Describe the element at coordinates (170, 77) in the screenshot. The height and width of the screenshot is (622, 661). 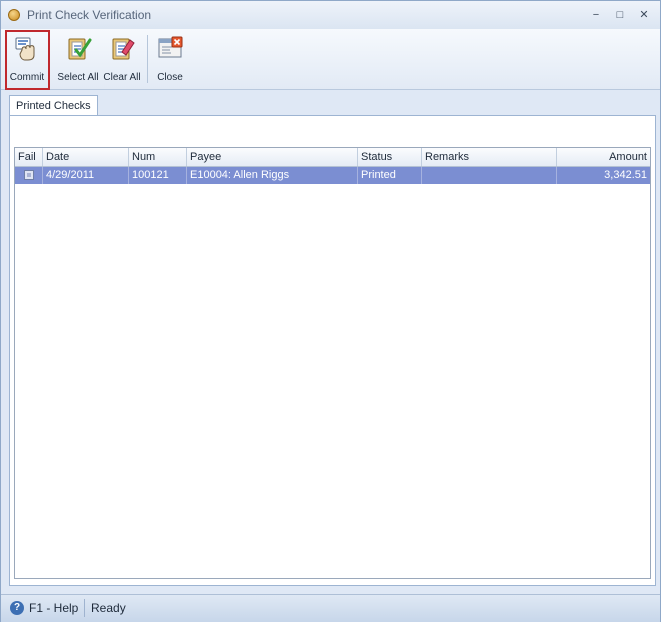
I see `close-label: Close` at that location.